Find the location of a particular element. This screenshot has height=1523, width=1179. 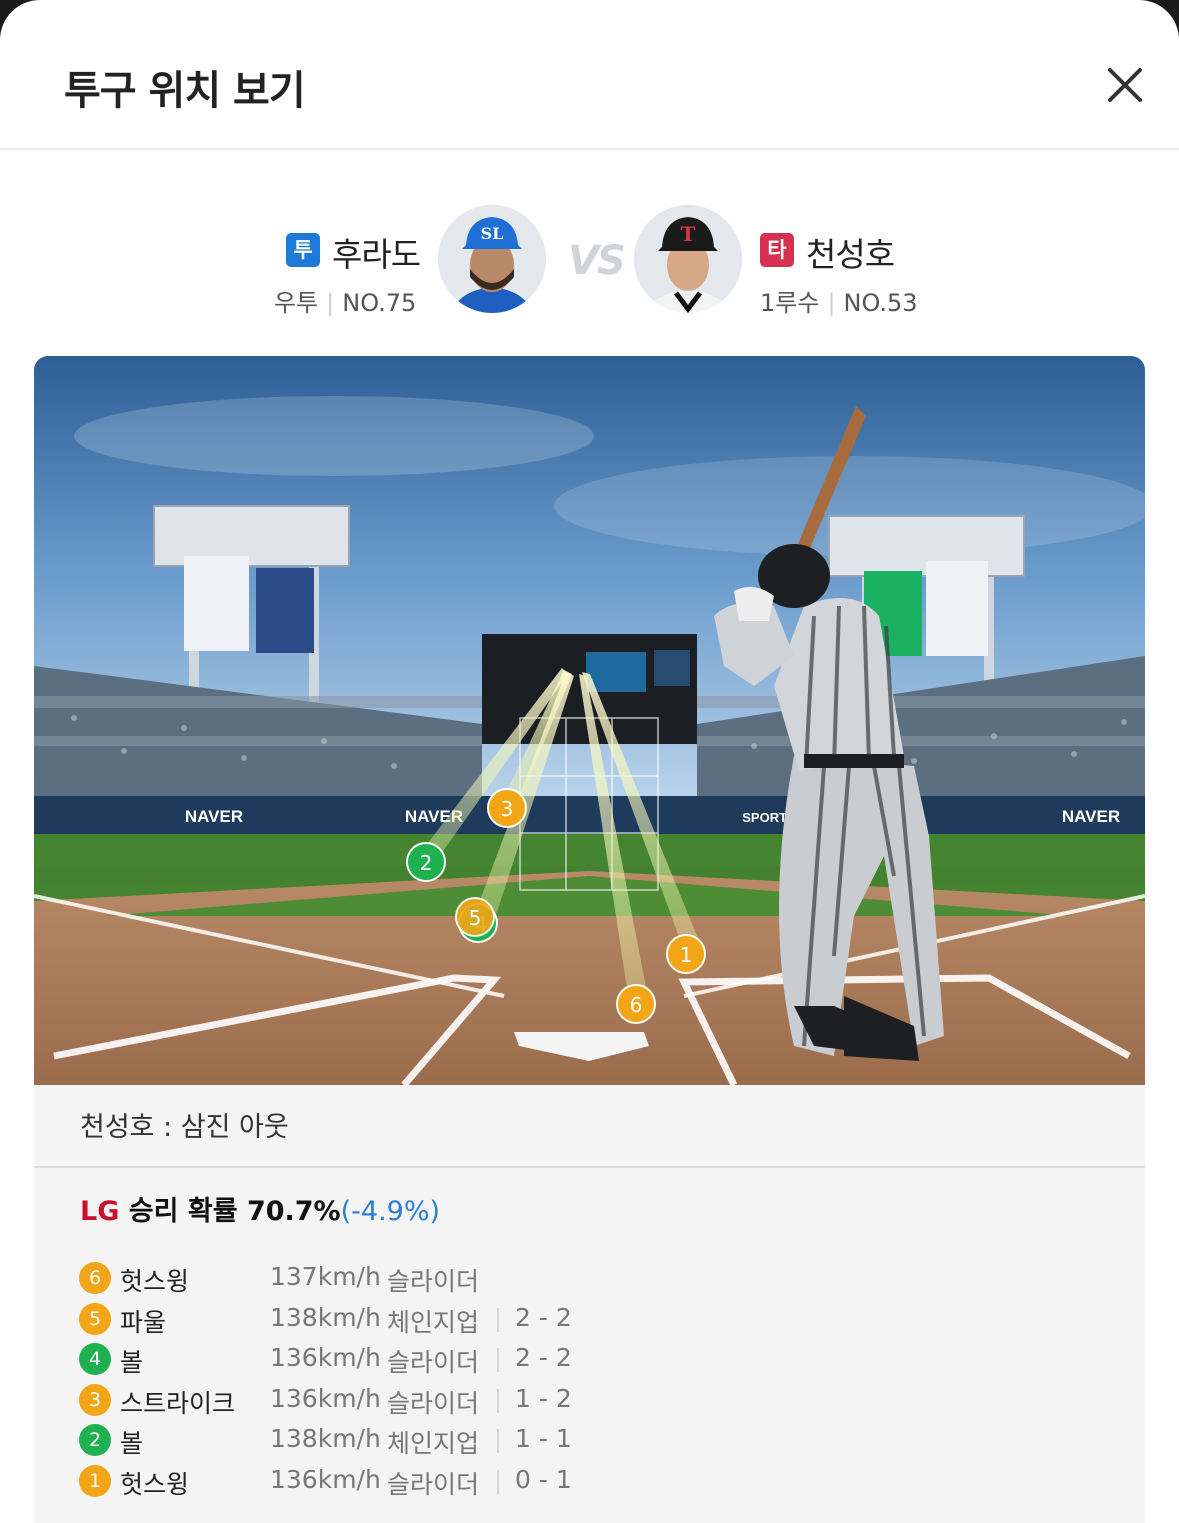

win-team: LG is located at coordinates (100, 1211).